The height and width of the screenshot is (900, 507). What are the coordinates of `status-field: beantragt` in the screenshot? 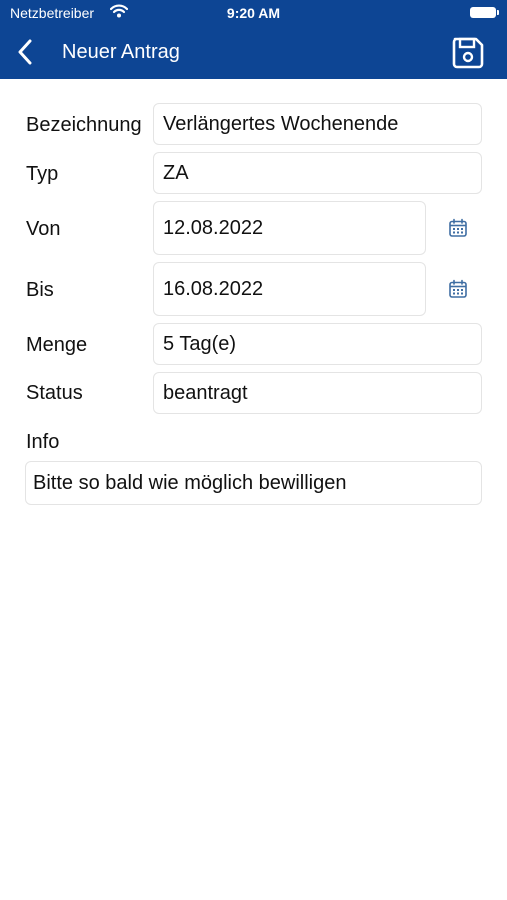 It's located at (317, 393).